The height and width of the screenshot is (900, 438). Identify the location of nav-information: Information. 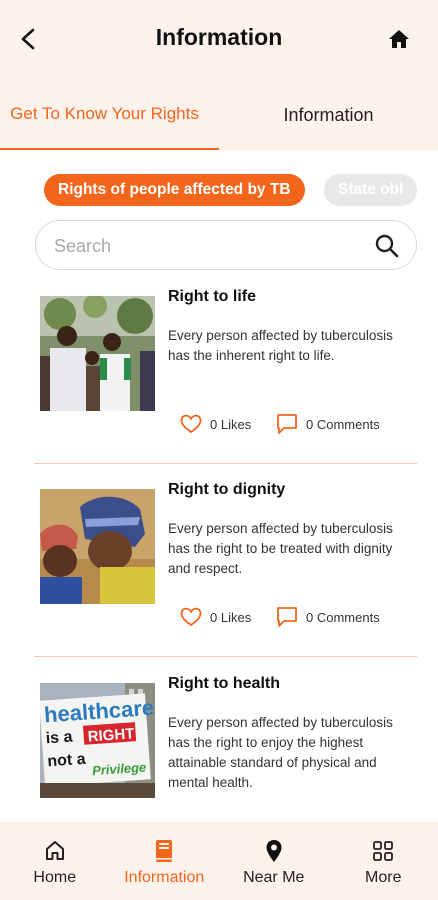
(165, 861).